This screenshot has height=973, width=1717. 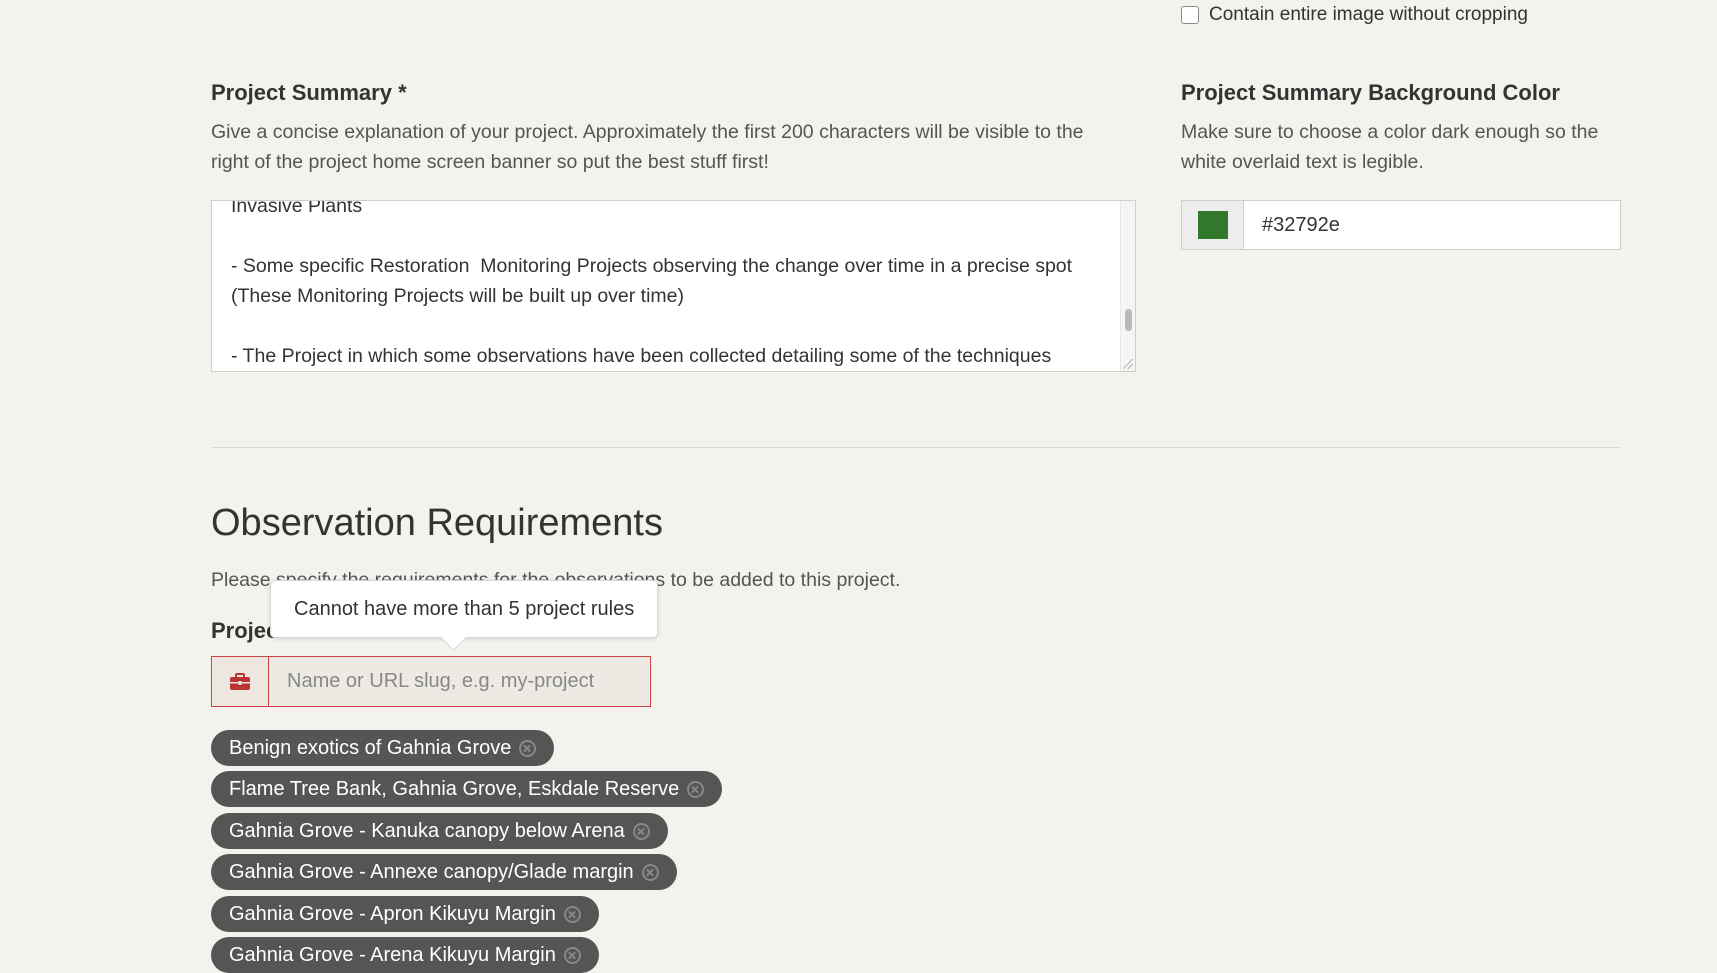 I want to click on textarea-scrollbar-thumb, so click(x=1128, y=320).